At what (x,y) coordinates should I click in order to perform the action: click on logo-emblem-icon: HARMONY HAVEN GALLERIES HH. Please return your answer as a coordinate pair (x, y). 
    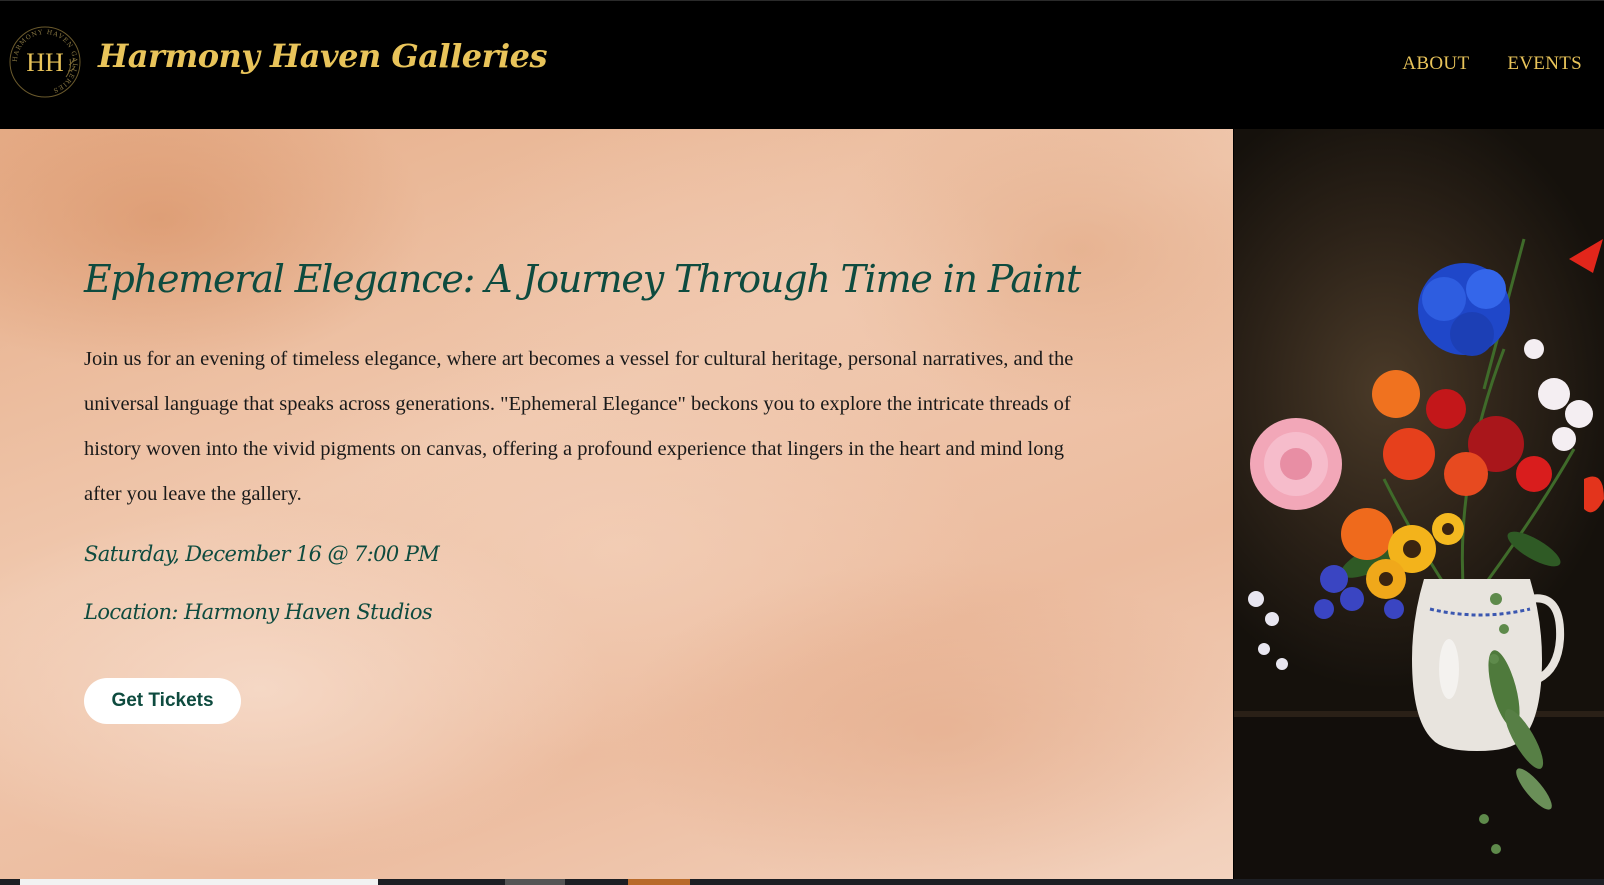
    Looking at the image, I should click on (45, 62).